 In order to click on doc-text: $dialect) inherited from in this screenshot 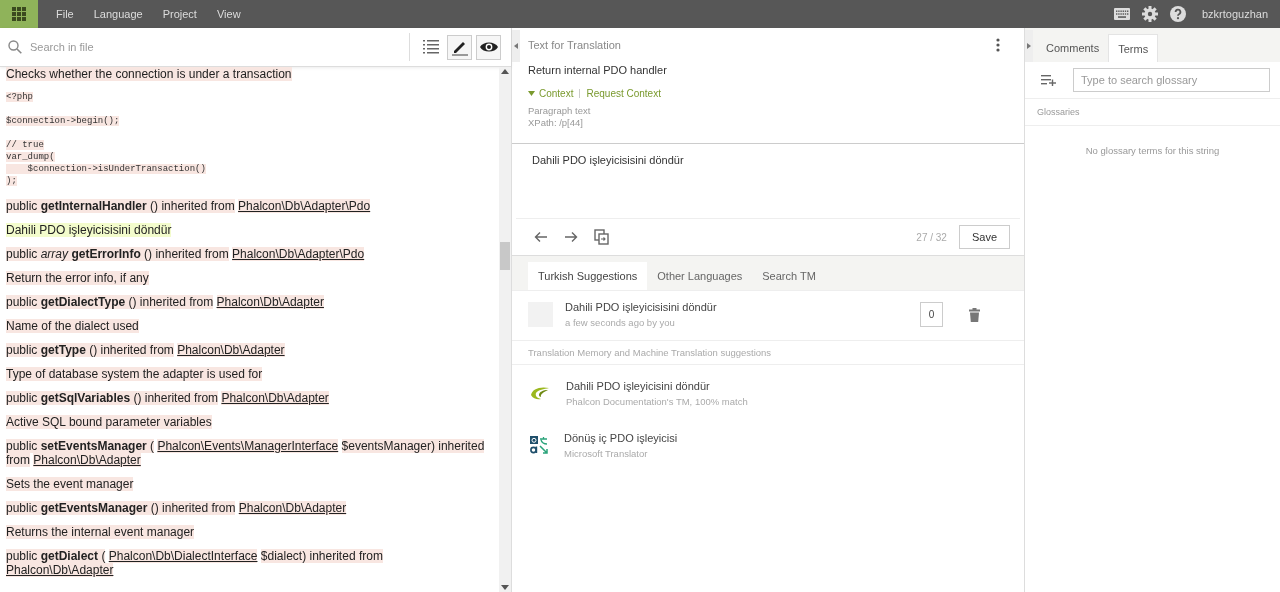, I will do `click(321, 556)`.